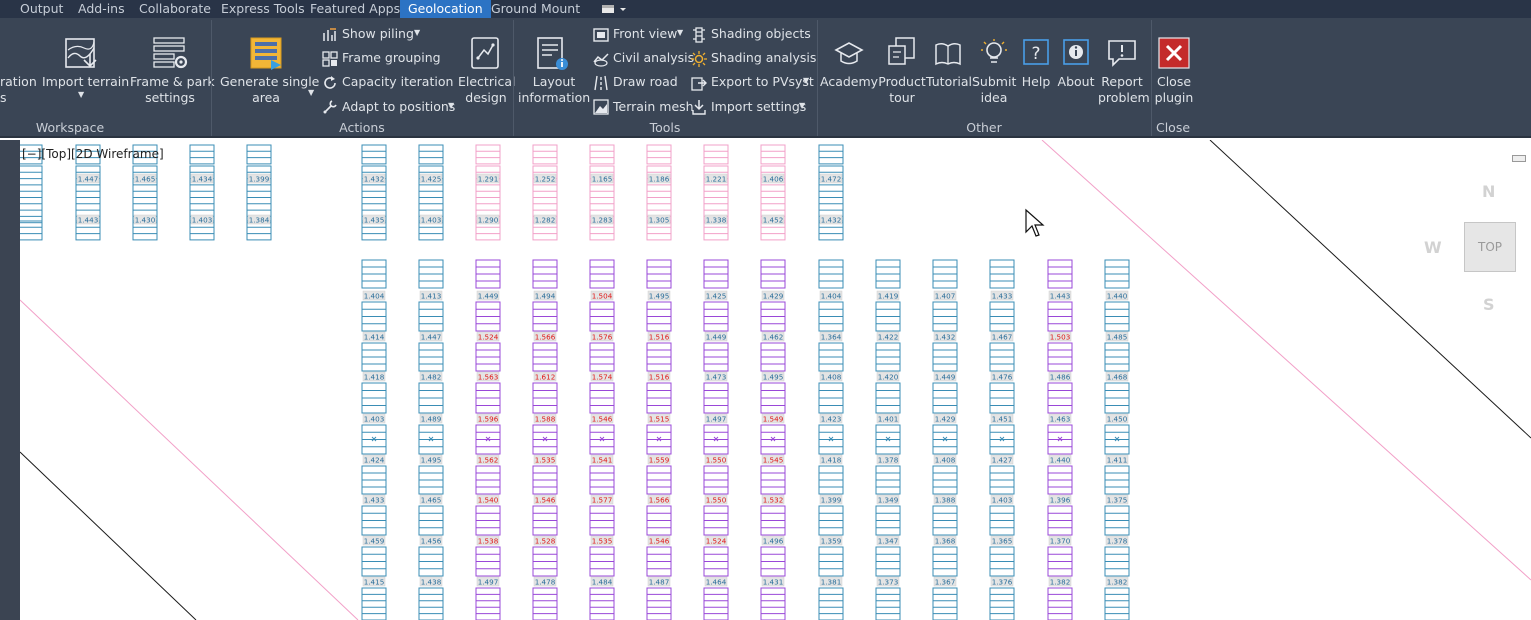 The width and height of the screenshot is (1531, 620). I want to click on viewport-minimize-button, so click(1519, 158).